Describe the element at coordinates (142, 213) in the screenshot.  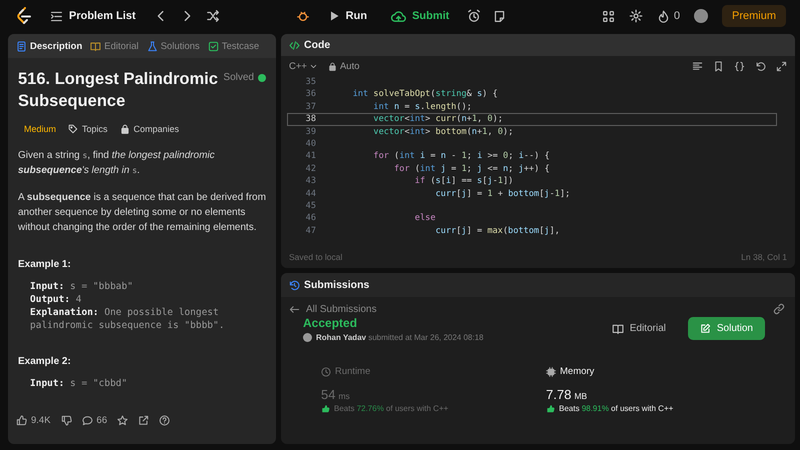
I see `description-paragraph: A subsequence is a sequence that can be derived from another sequence by deleting some or no elements without changing the order of the remaining elements.` at that location.